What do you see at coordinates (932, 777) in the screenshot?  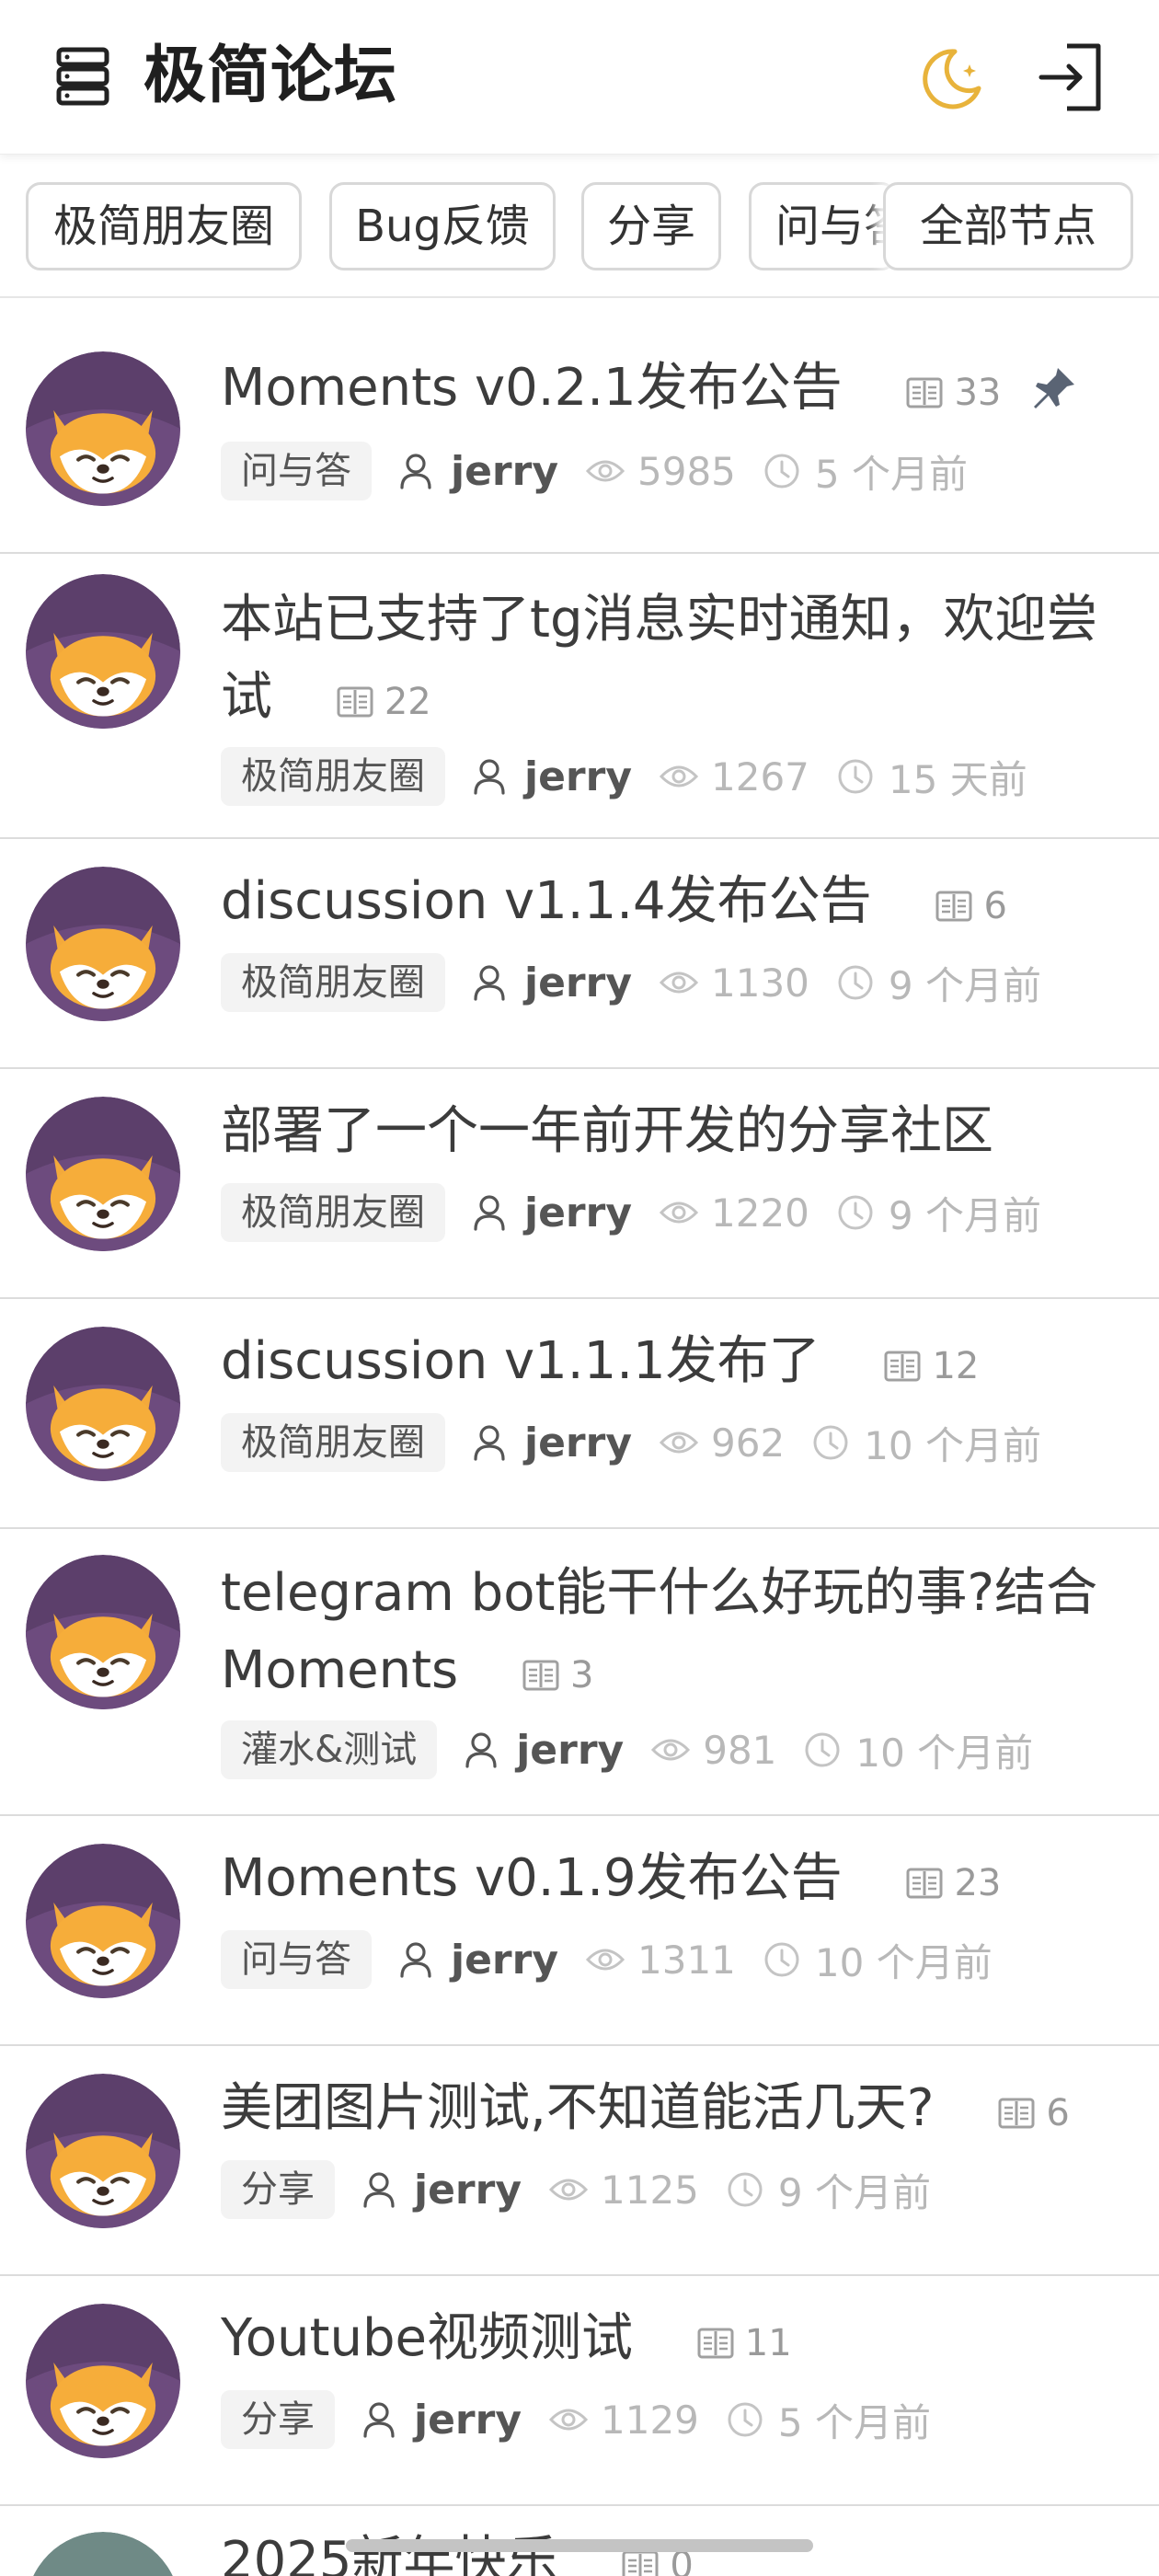 I see `post-time: 15 天前` at bounding box center [932, 777].